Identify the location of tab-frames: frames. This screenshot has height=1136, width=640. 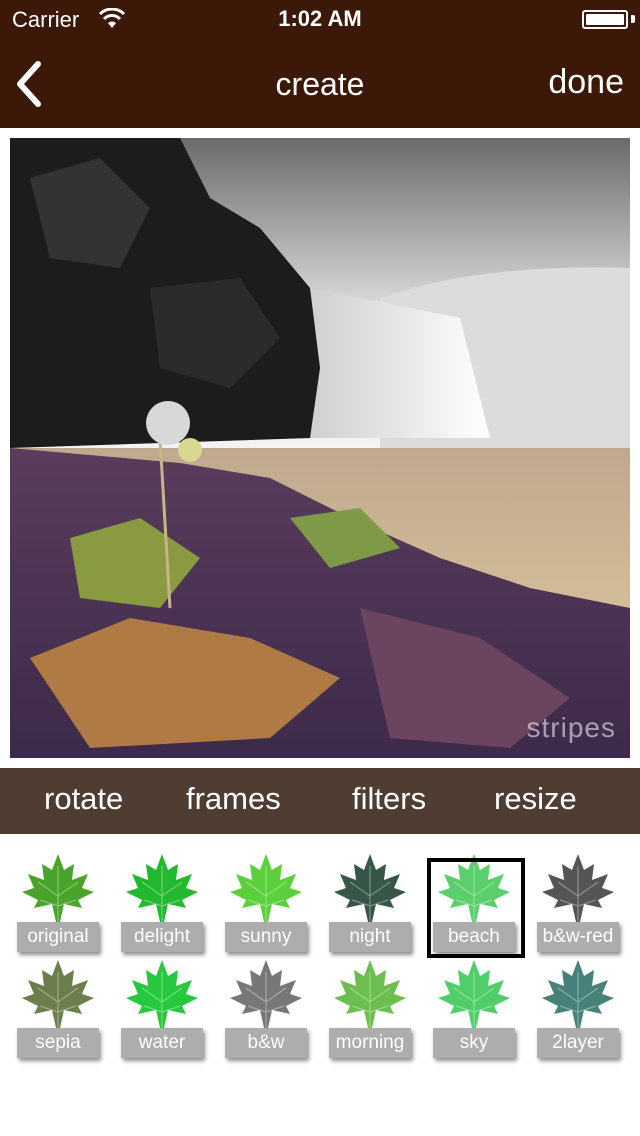
(233, 799).